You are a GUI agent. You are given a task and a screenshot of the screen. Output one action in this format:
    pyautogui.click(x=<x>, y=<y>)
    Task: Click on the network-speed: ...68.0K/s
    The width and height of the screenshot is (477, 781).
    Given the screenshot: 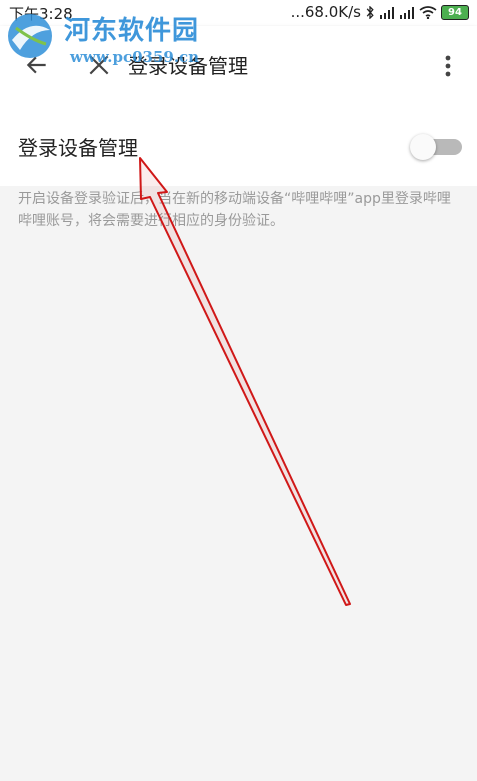 What is the action you would take?
    pyautogui.click(x=325, y=12)
    